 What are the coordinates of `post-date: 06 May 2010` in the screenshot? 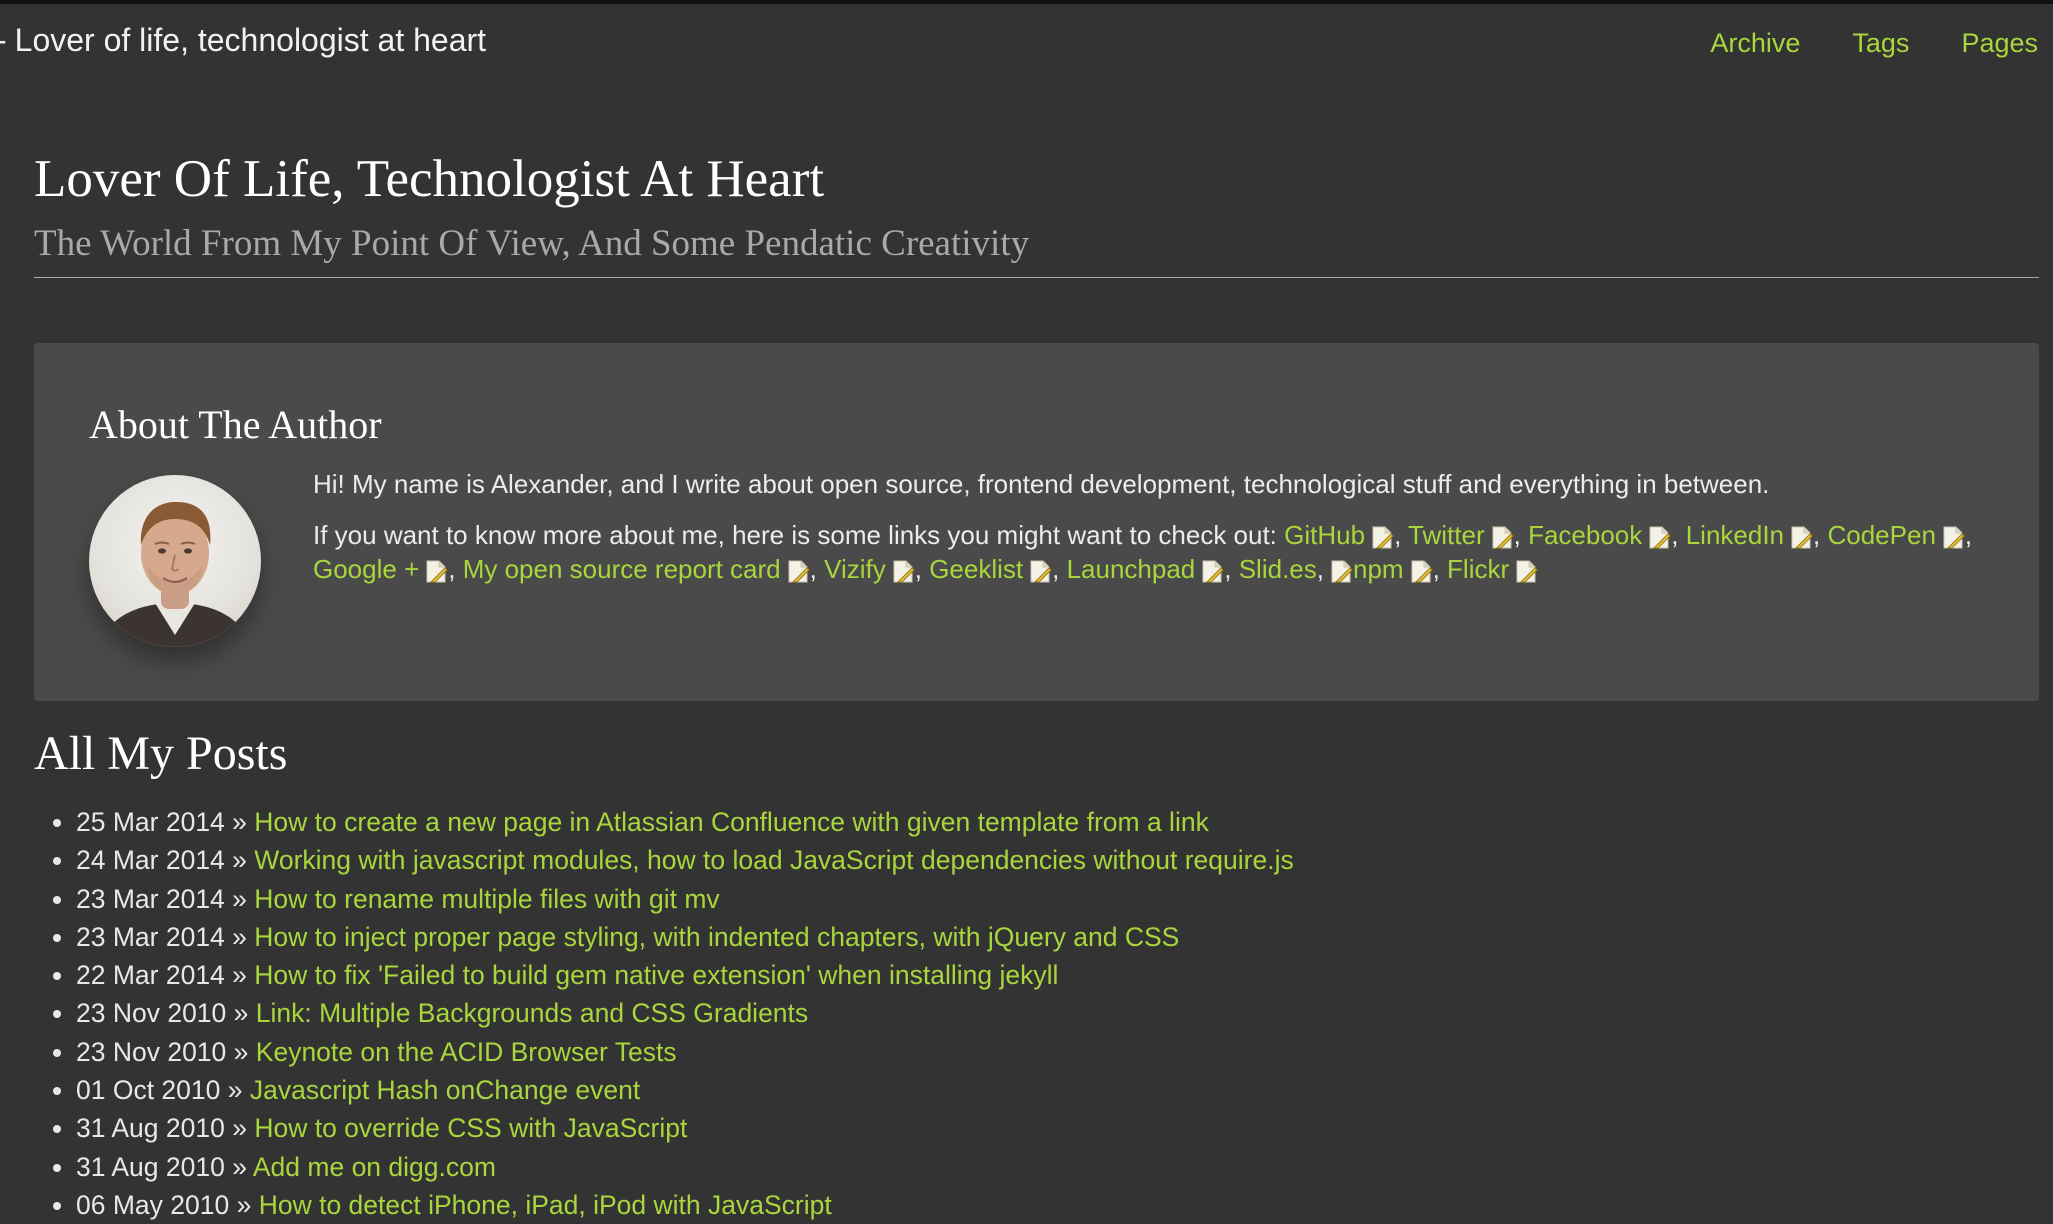 It's located at (153, 1204).